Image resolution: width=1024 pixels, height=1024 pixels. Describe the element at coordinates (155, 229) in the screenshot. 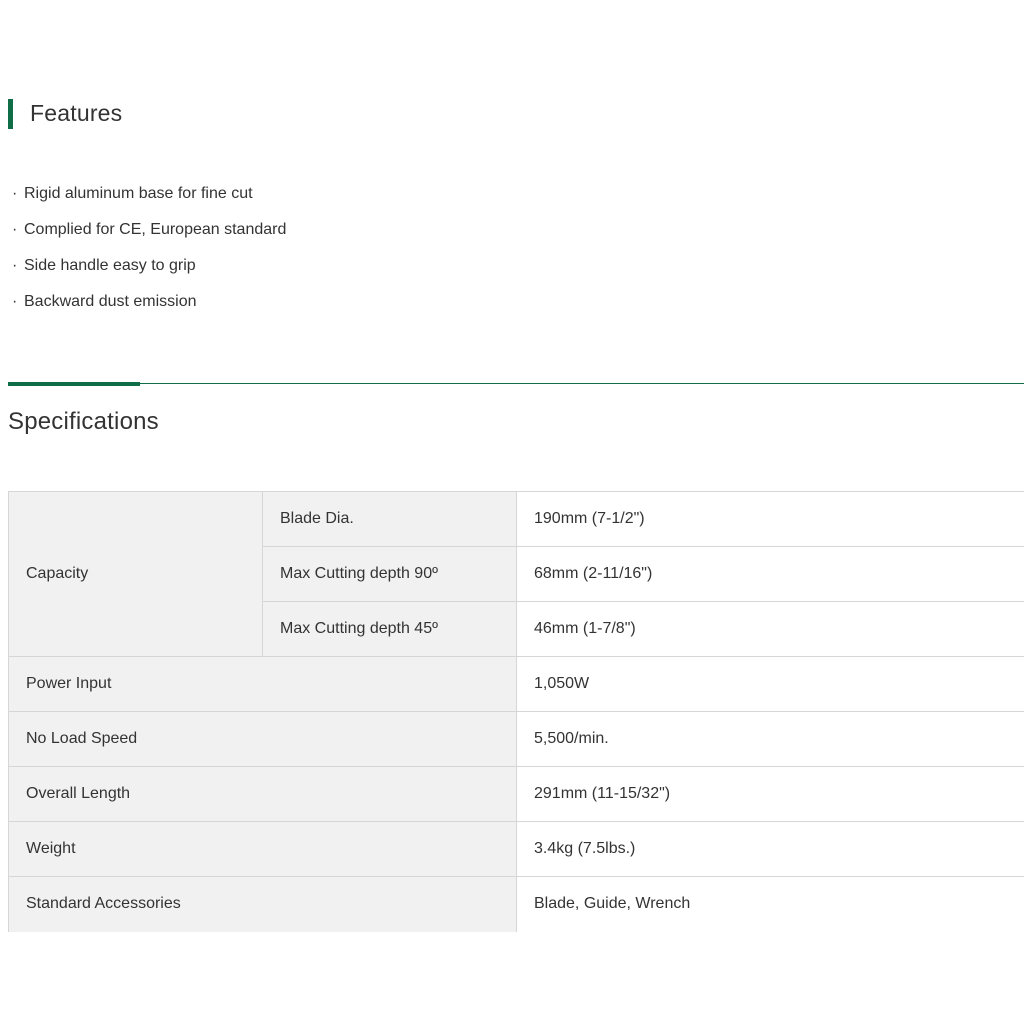

I see `feature-text: Complied for CE, European standard` at that location.